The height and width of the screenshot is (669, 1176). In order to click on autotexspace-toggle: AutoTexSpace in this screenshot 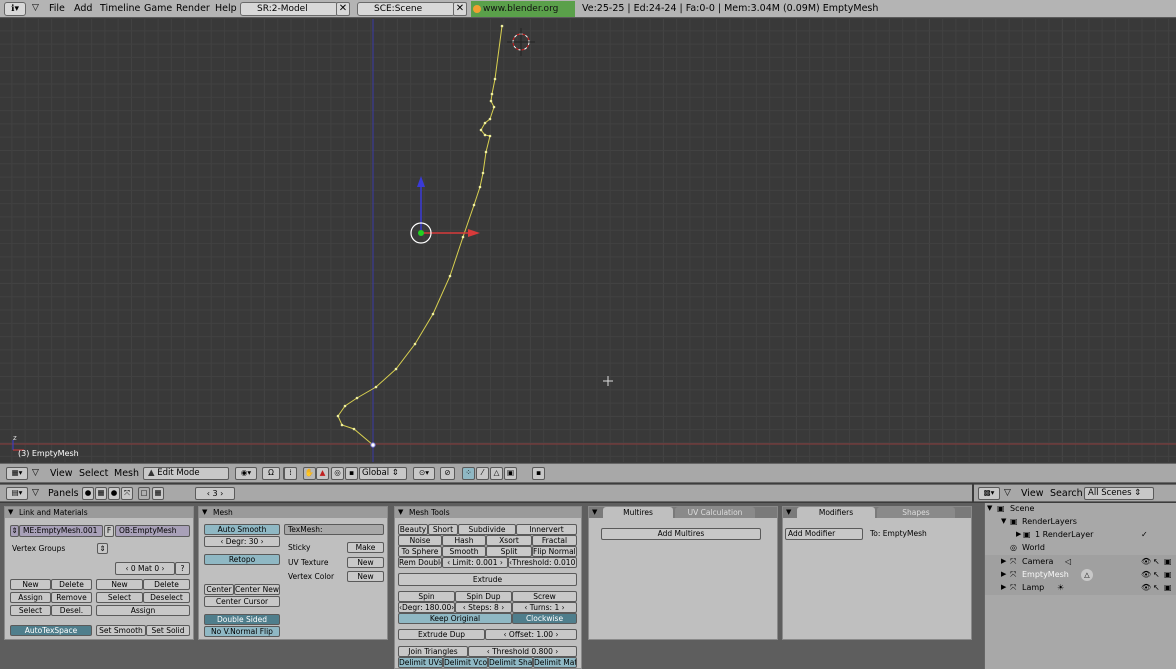, I will do `click(51, 630)`.